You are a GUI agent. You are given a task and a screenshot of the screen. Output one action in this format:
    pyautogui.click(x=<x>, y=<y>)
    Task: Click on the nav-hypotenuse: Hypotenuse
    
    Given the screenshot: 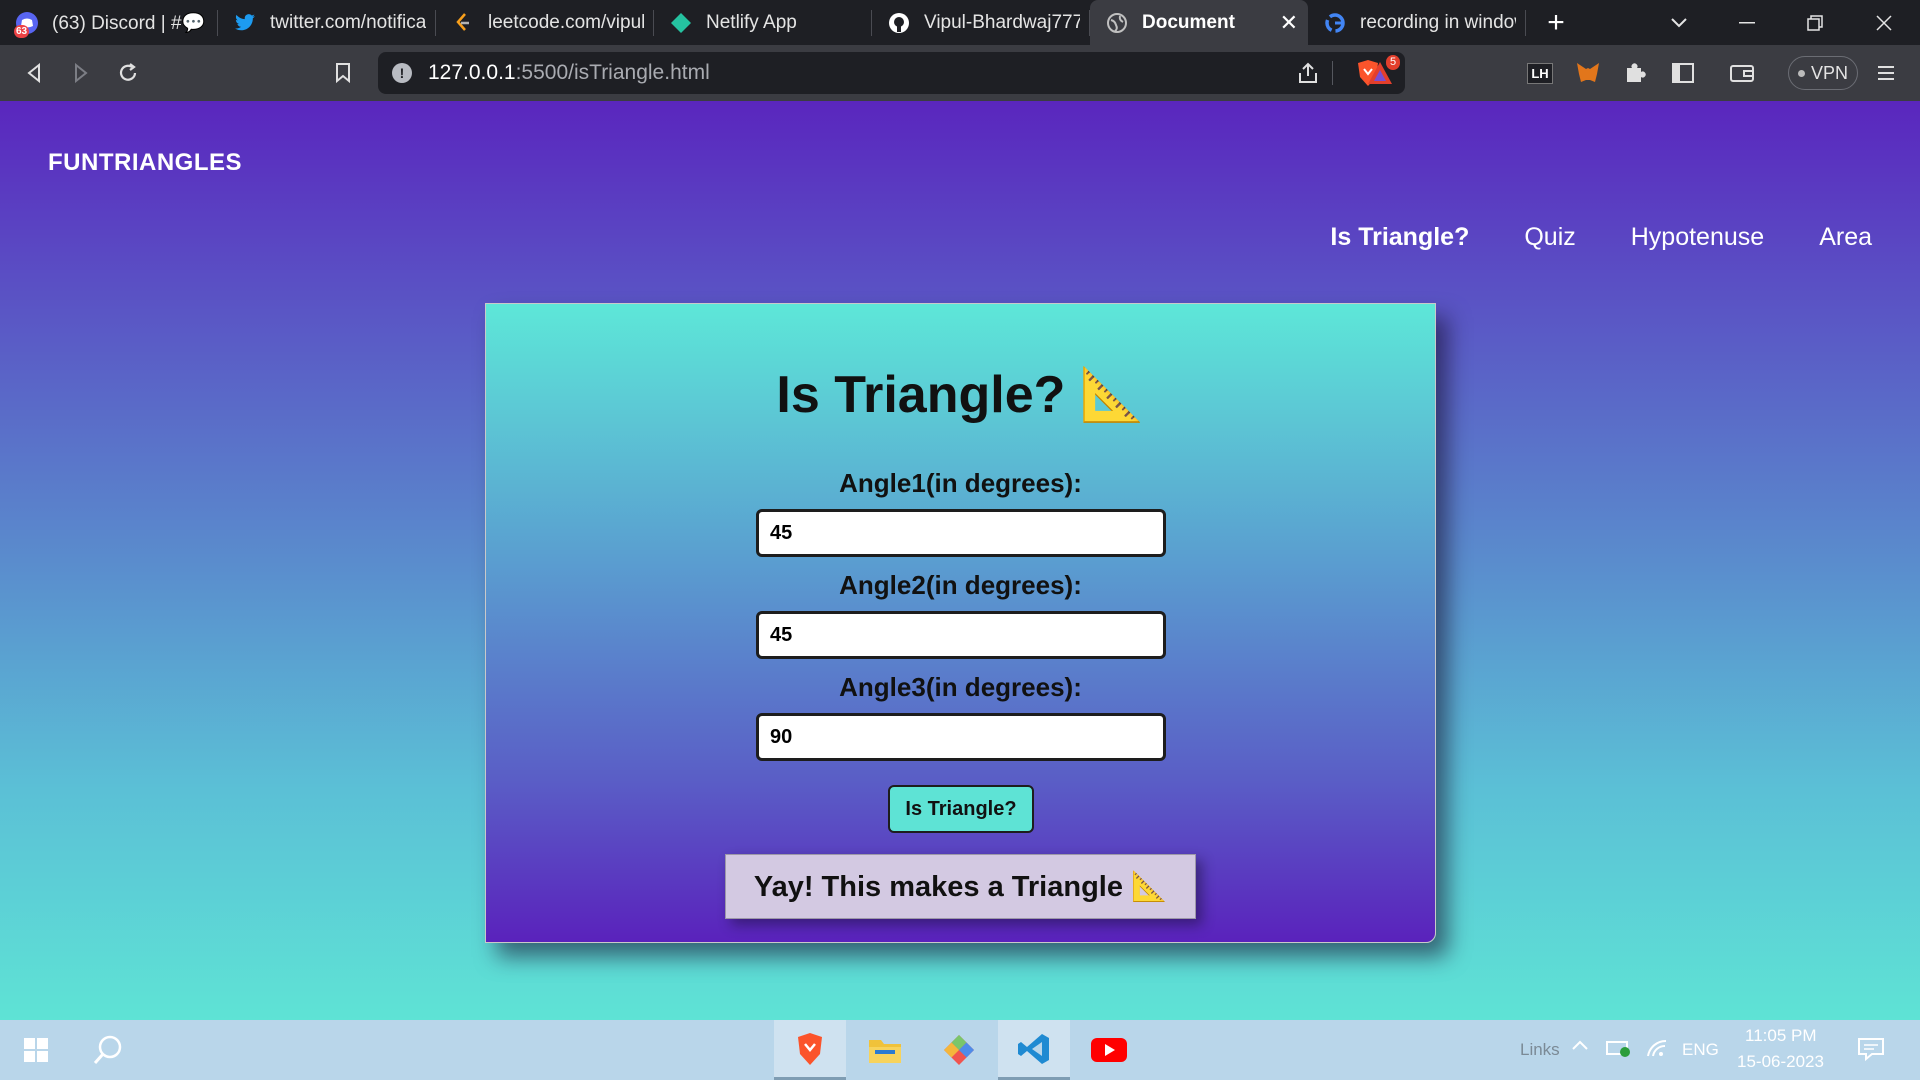 What is the action you would take?
    pyautogui.click(x=1697, y=237)
    